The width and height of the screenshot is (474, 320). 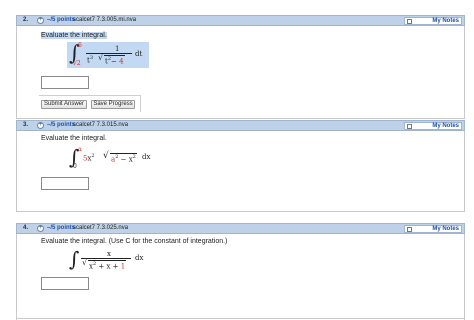 What do you see at coordinates (26, 125) in the screenshot?
I see `question-number: 3.` at bounding box center [26, 125].